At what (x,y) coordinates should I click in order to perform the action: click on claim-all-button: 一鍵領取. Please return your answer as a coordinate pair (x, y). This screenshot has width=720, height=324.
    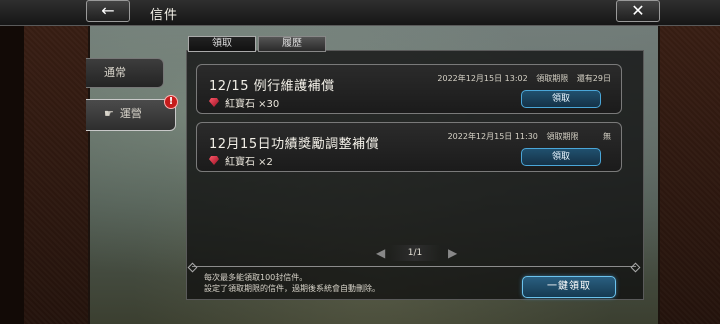
    Looking at the image, I should click on (569, 287).